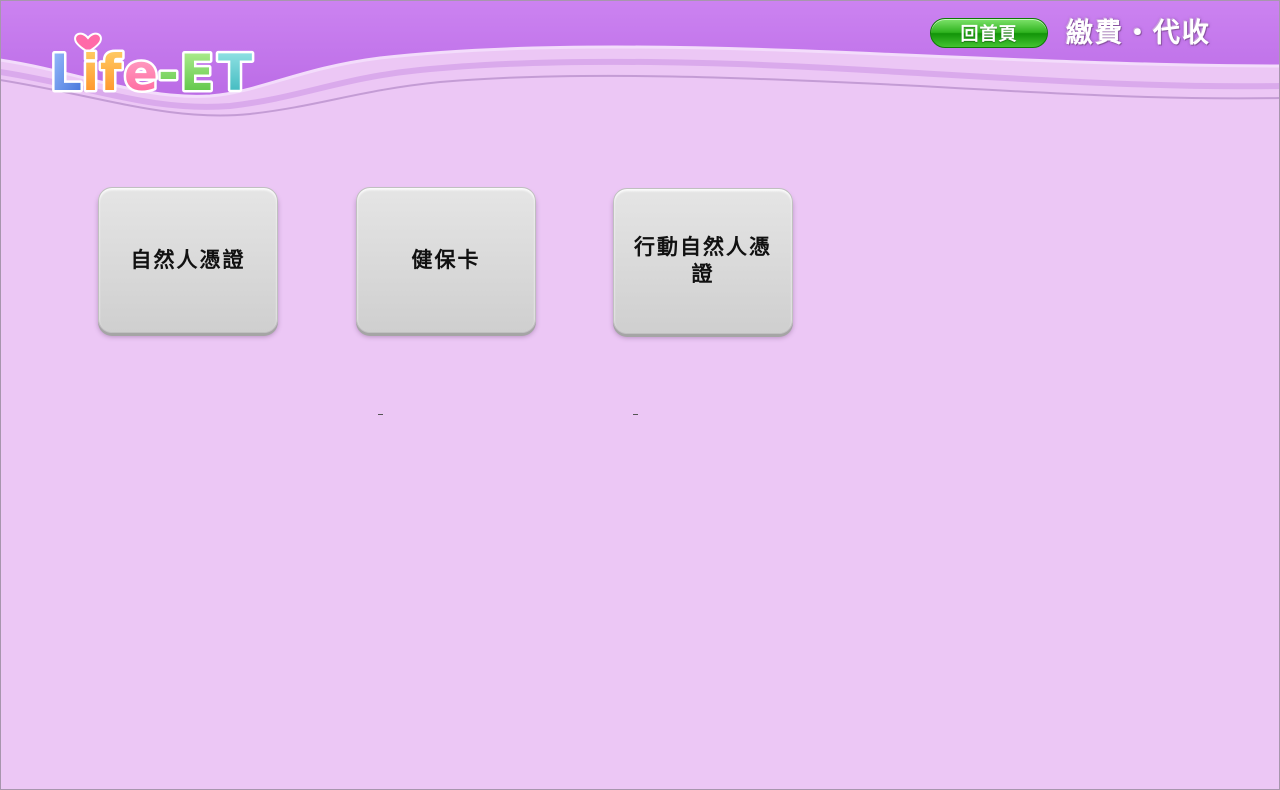  I want to click on svg-text: T, so click(235, 73).